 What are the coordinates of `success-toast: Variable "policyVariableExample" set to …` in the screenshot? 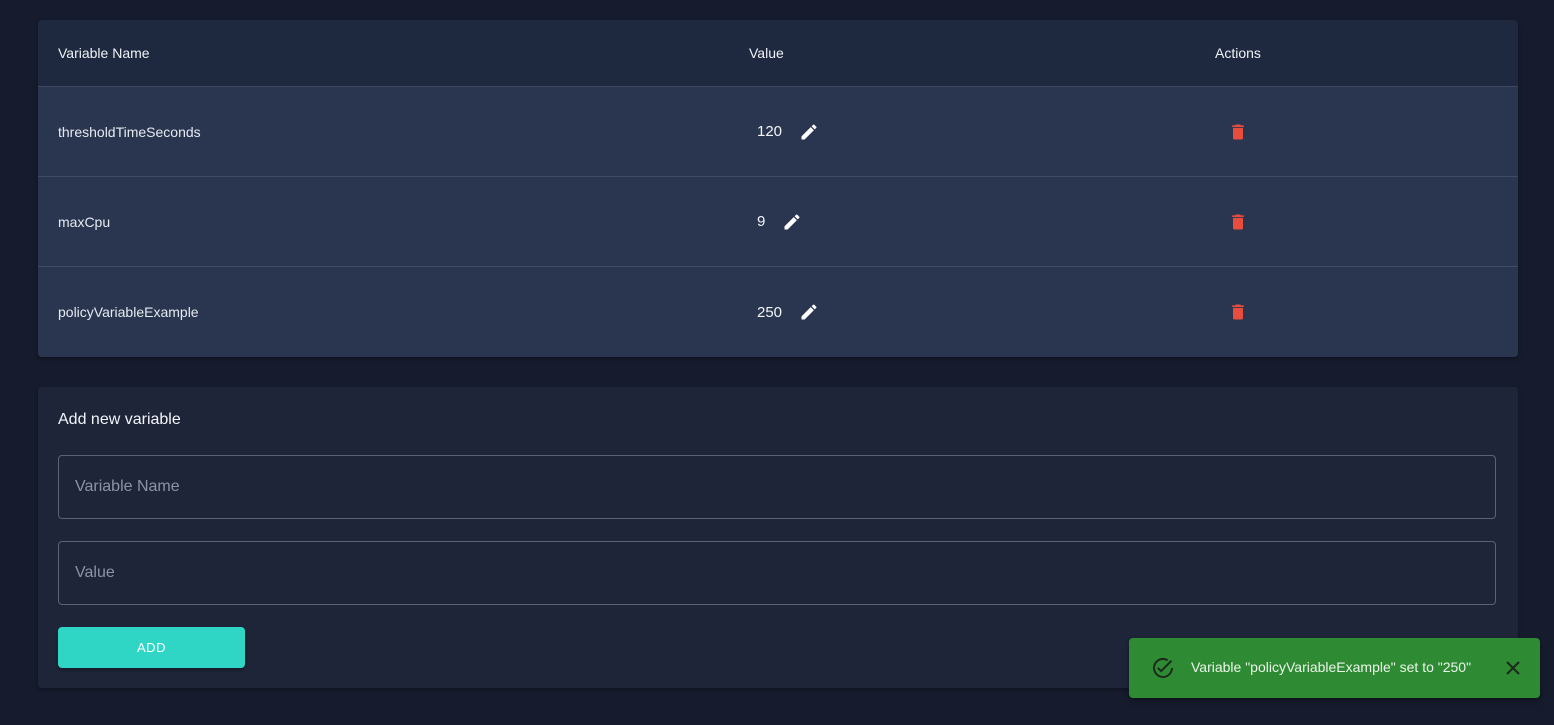 It's located at (1334, 668).